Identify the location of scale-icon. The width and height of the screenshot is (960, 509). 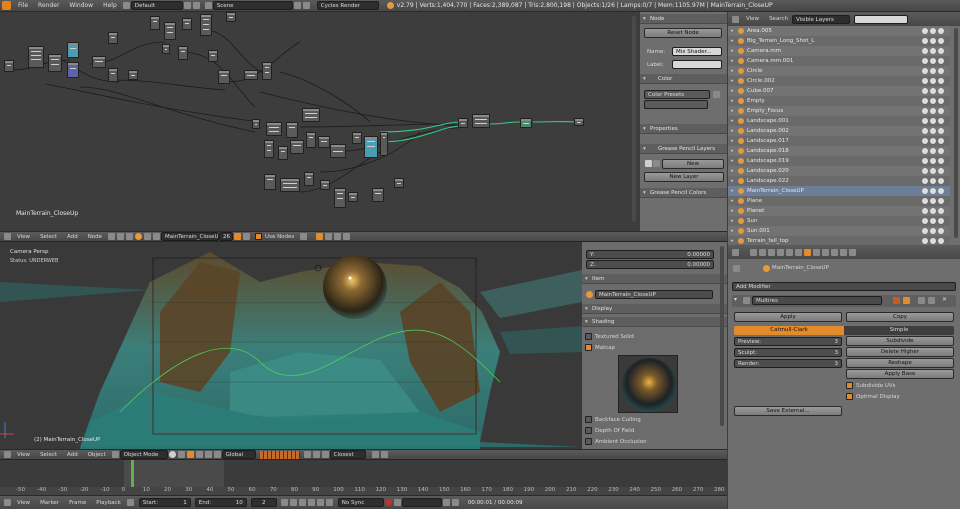
(217, 454).